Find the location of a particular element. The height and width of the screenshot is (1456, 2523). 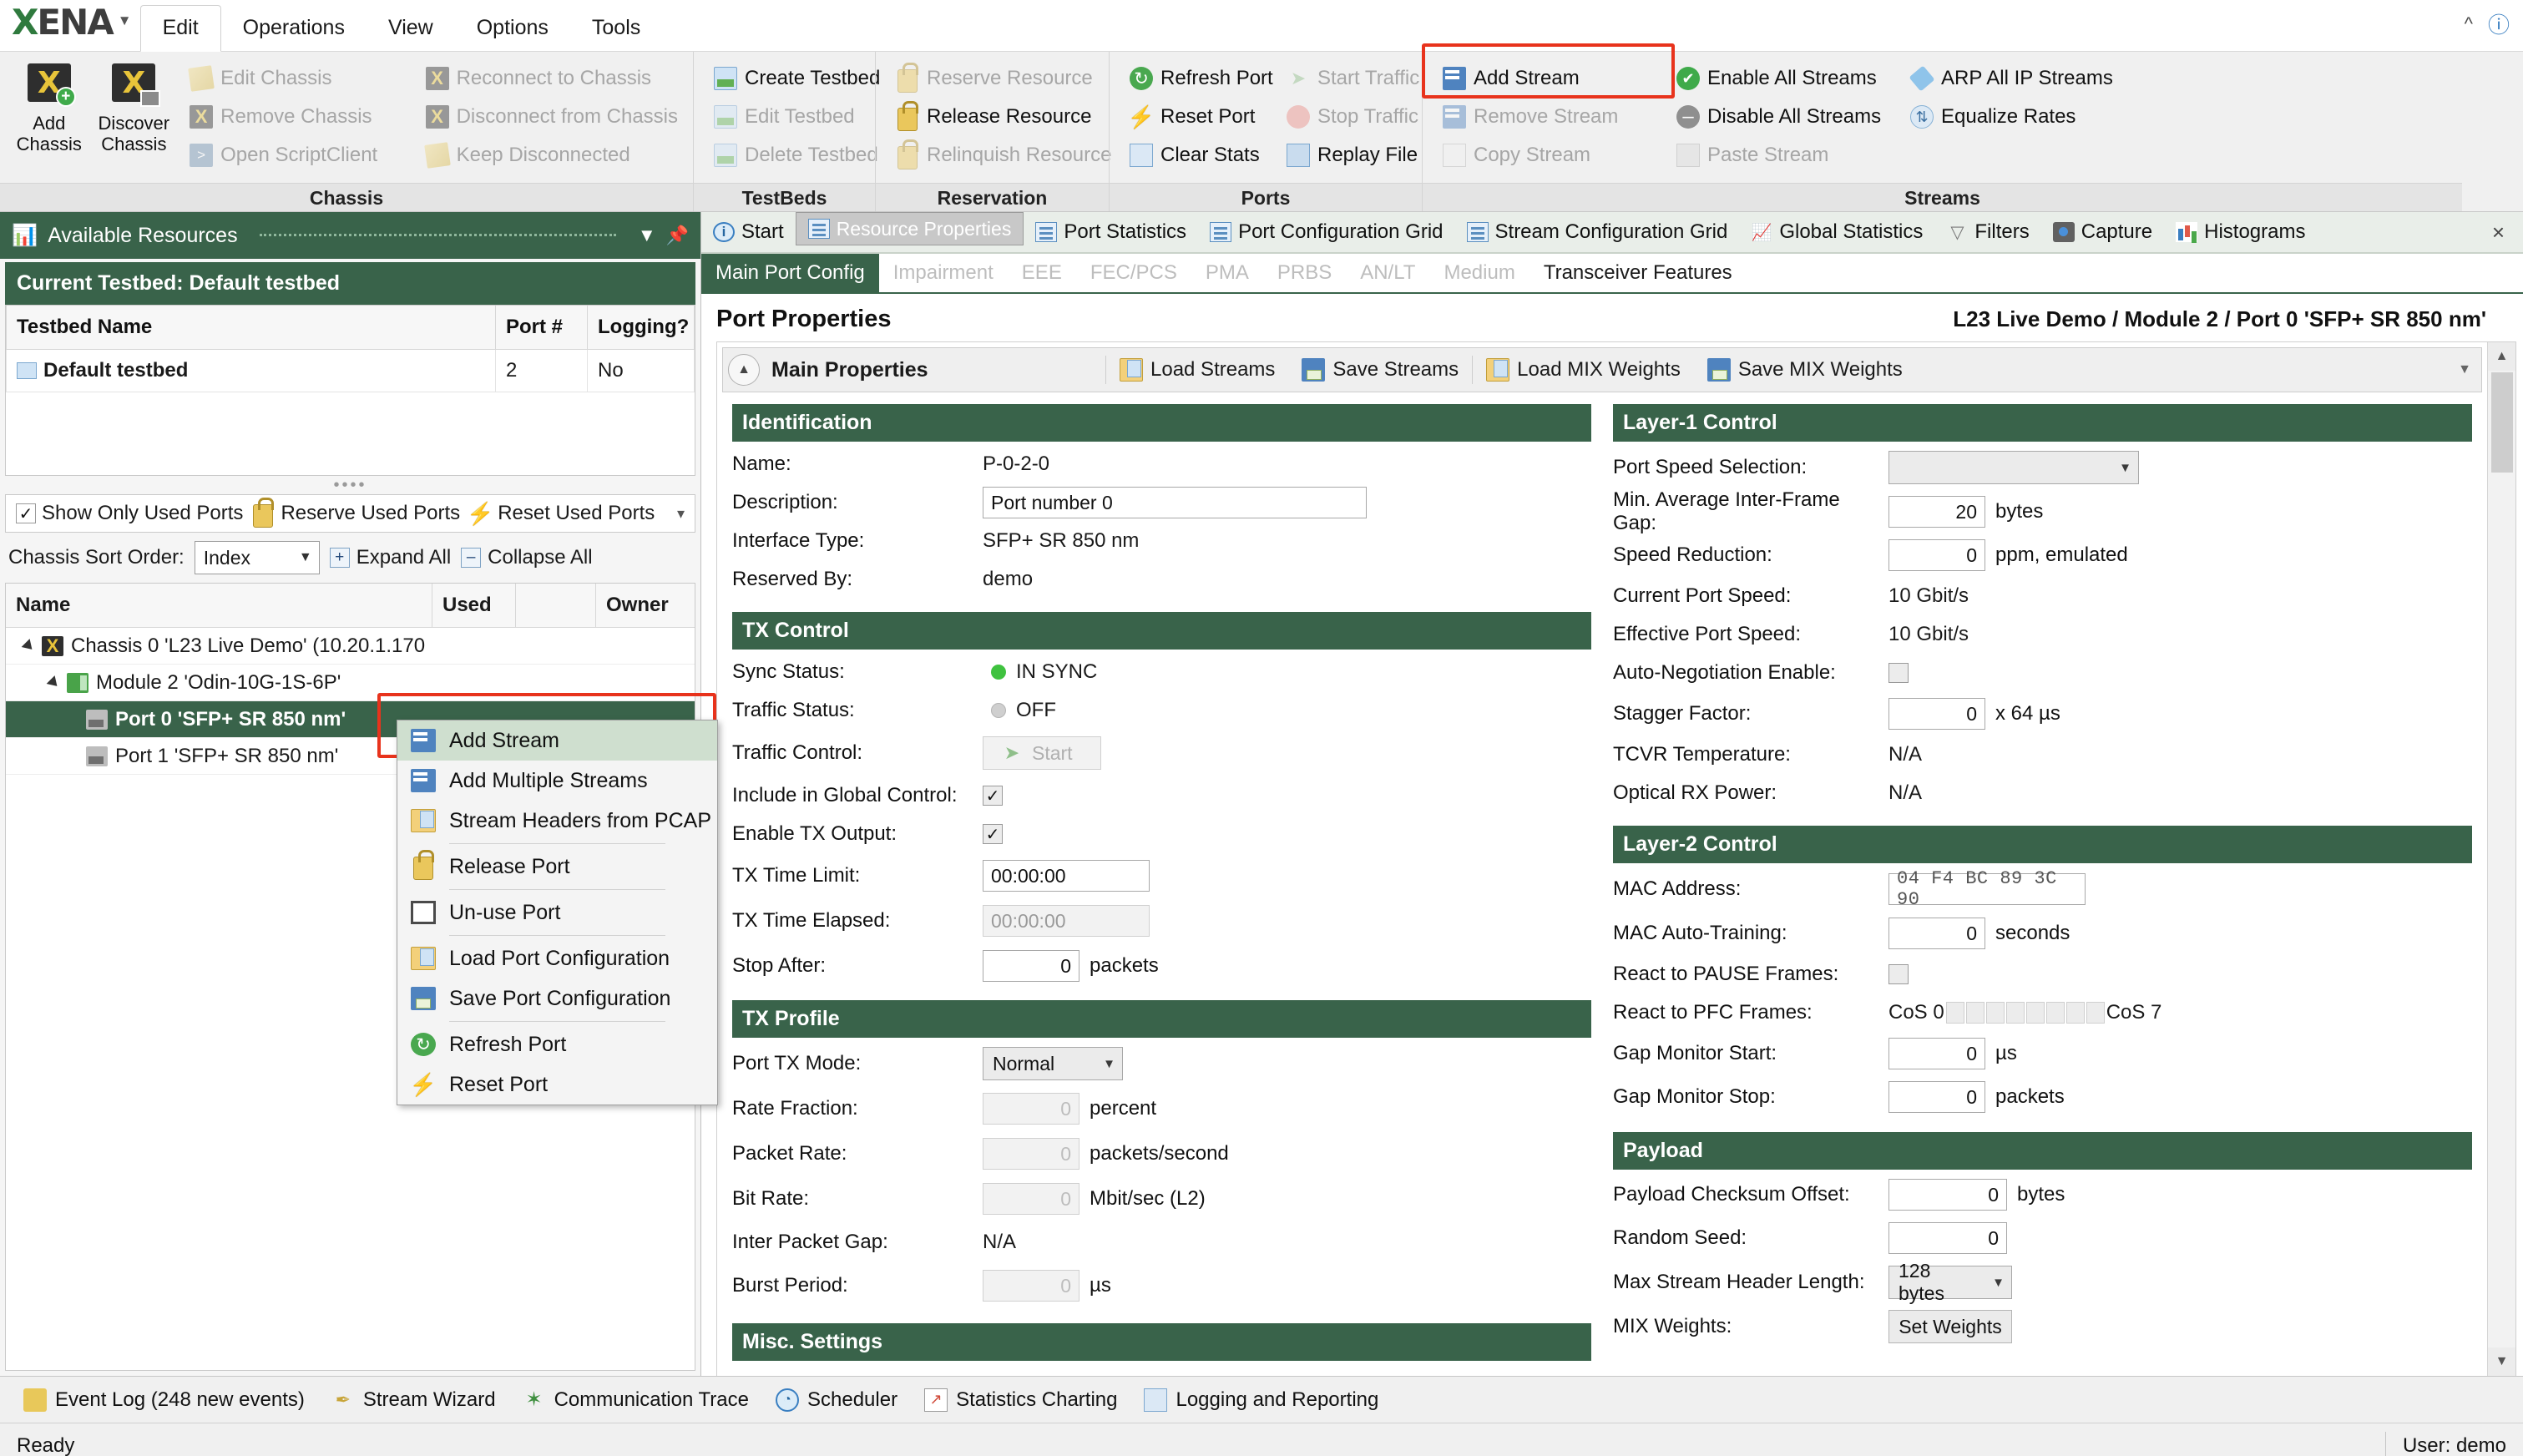

tab-port-statistics: Port Statistics is located at coordinates (1111, 232).